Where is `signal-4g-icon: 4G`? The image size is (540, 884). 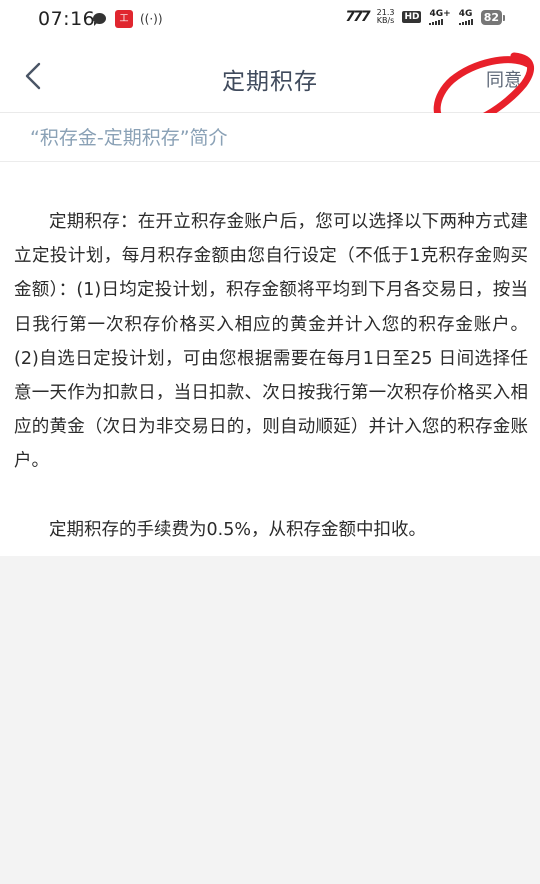 signal-4g-icon: 4G is located at coordinates (465, 16).